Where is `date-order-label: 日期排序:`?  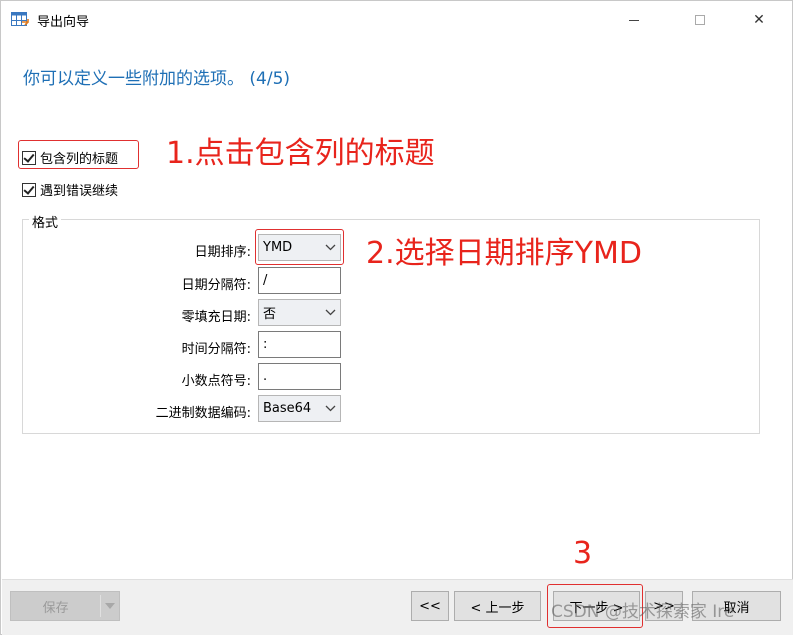 date-order-label: 日期排序: is located at coordinates (222, 252).